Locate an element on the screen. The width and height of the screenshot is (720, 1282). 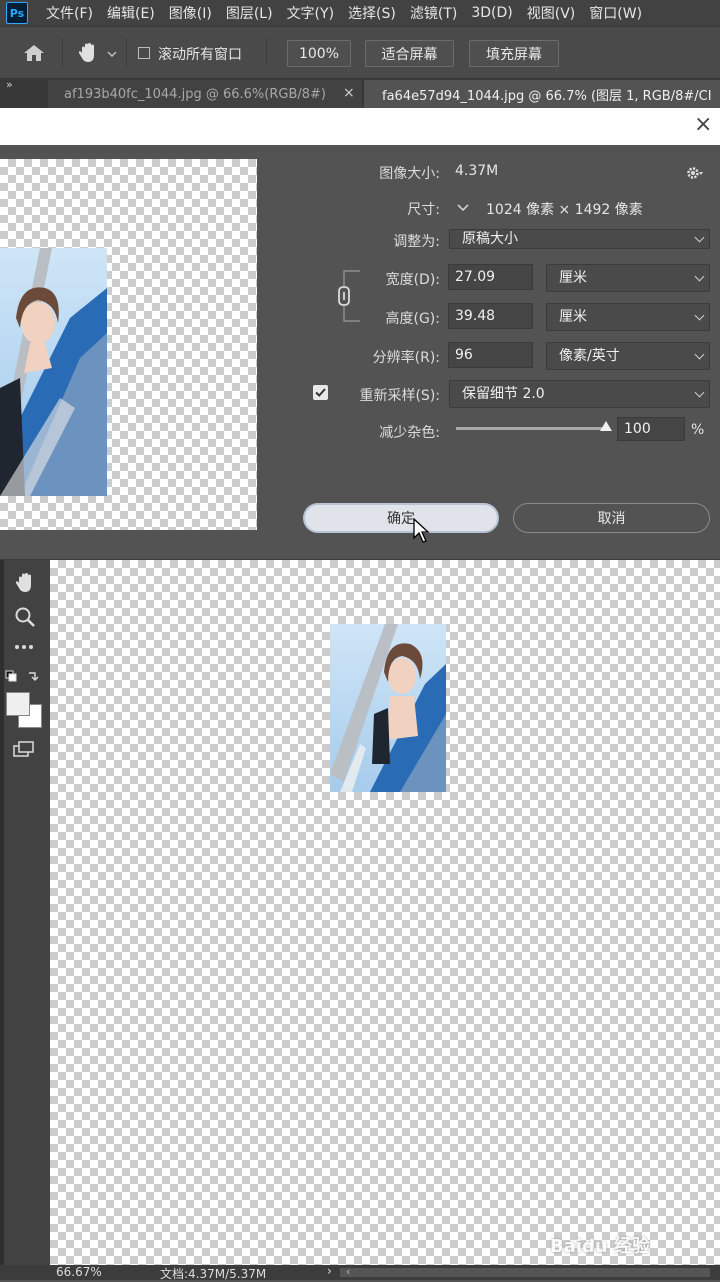
preview-photo is located at coordinates (53, 372).